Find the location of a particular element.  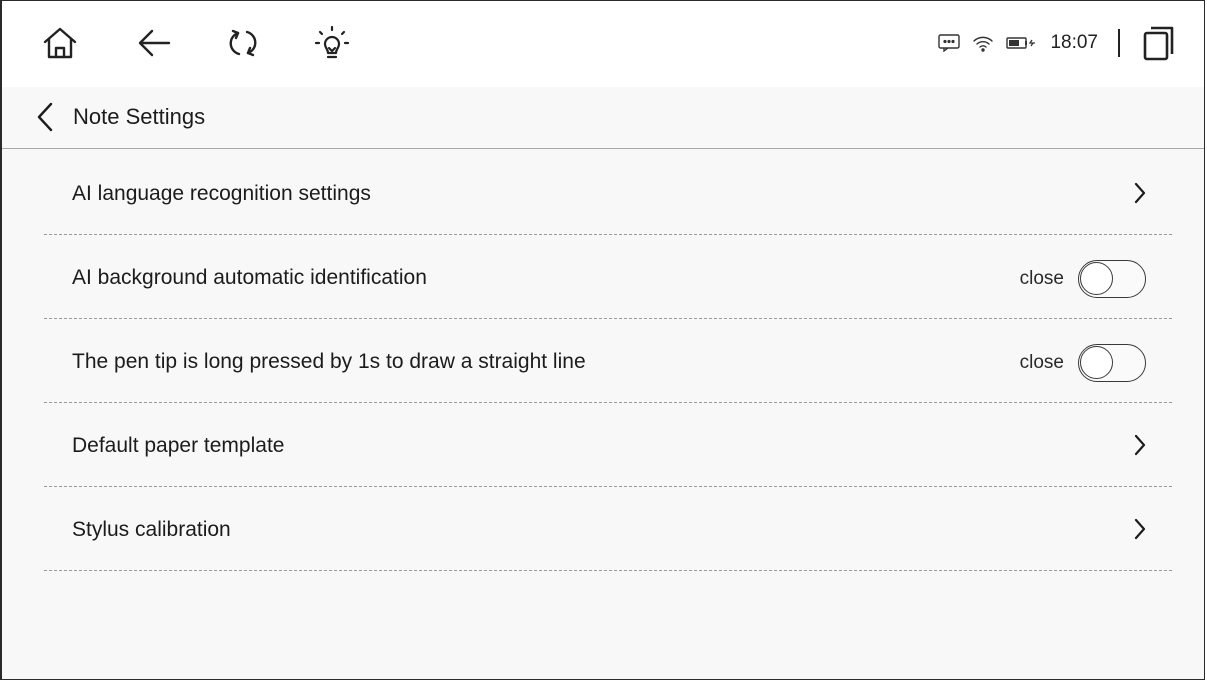

setting-label: AI language recognition settings is located at coordinates (221, 193).